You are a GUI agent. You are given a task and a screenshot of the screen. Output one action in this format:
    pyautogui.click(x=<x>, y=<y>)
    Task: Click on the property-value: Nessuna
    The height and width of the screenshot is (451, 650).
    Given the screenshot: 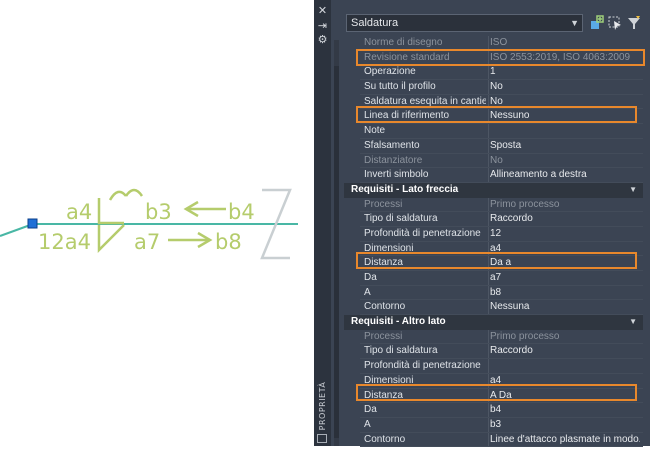 What is the action you would take?
    pyautogui.click(x=565, y=307)
    